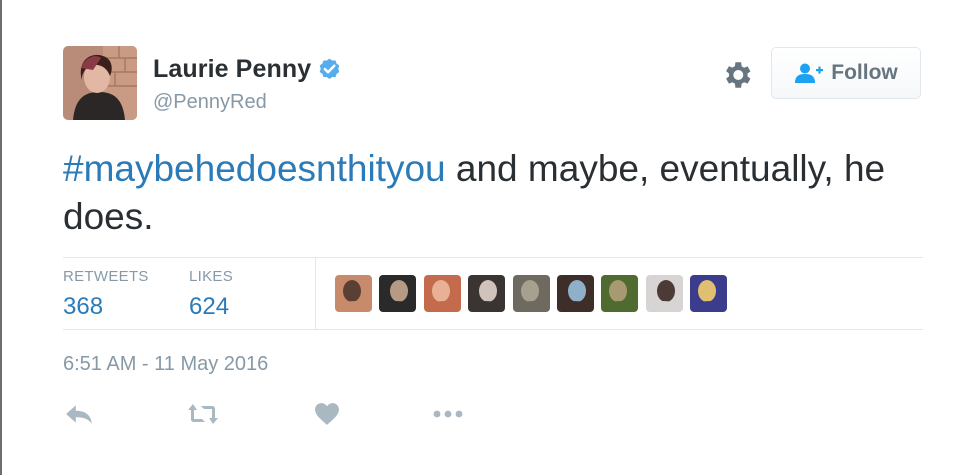 The width and height of the screenshot is (980, 475). I want to click on more-button, so click(448, 414).